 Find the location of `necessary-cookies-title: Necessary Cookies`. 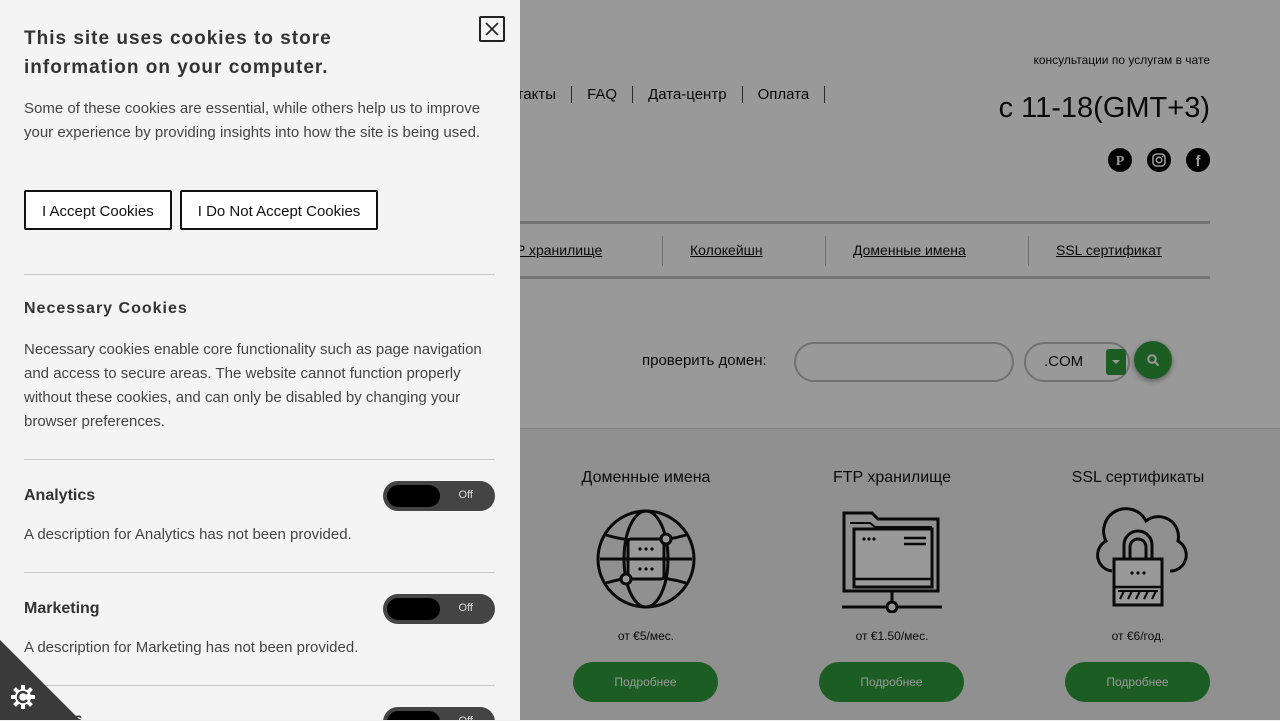

necessary-cookies-title: Necessary Cookies is located at coordinates (106, 308).